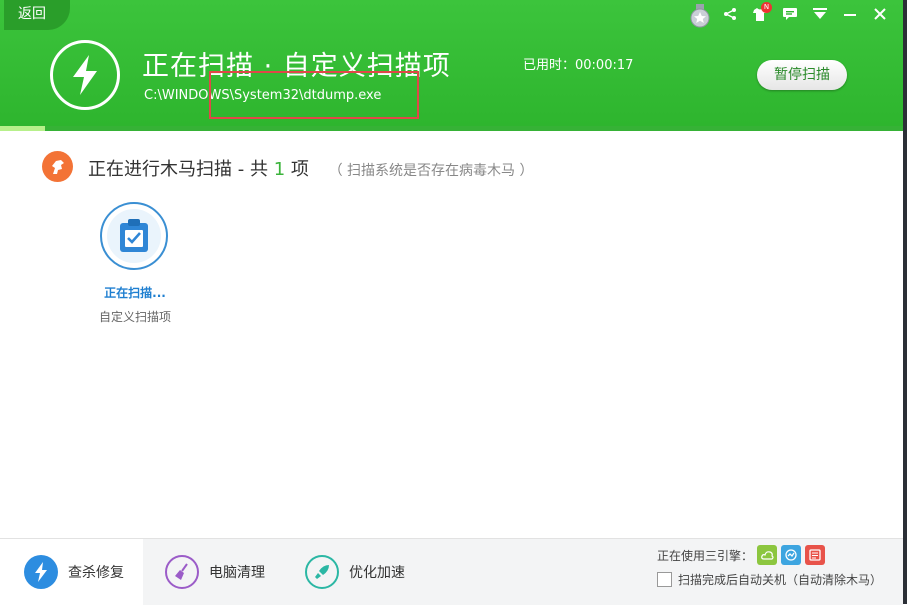  What do you see at coordinates (820, 14) in the screenshot?
I see `menu-icon` at bounding box center [820, 14].